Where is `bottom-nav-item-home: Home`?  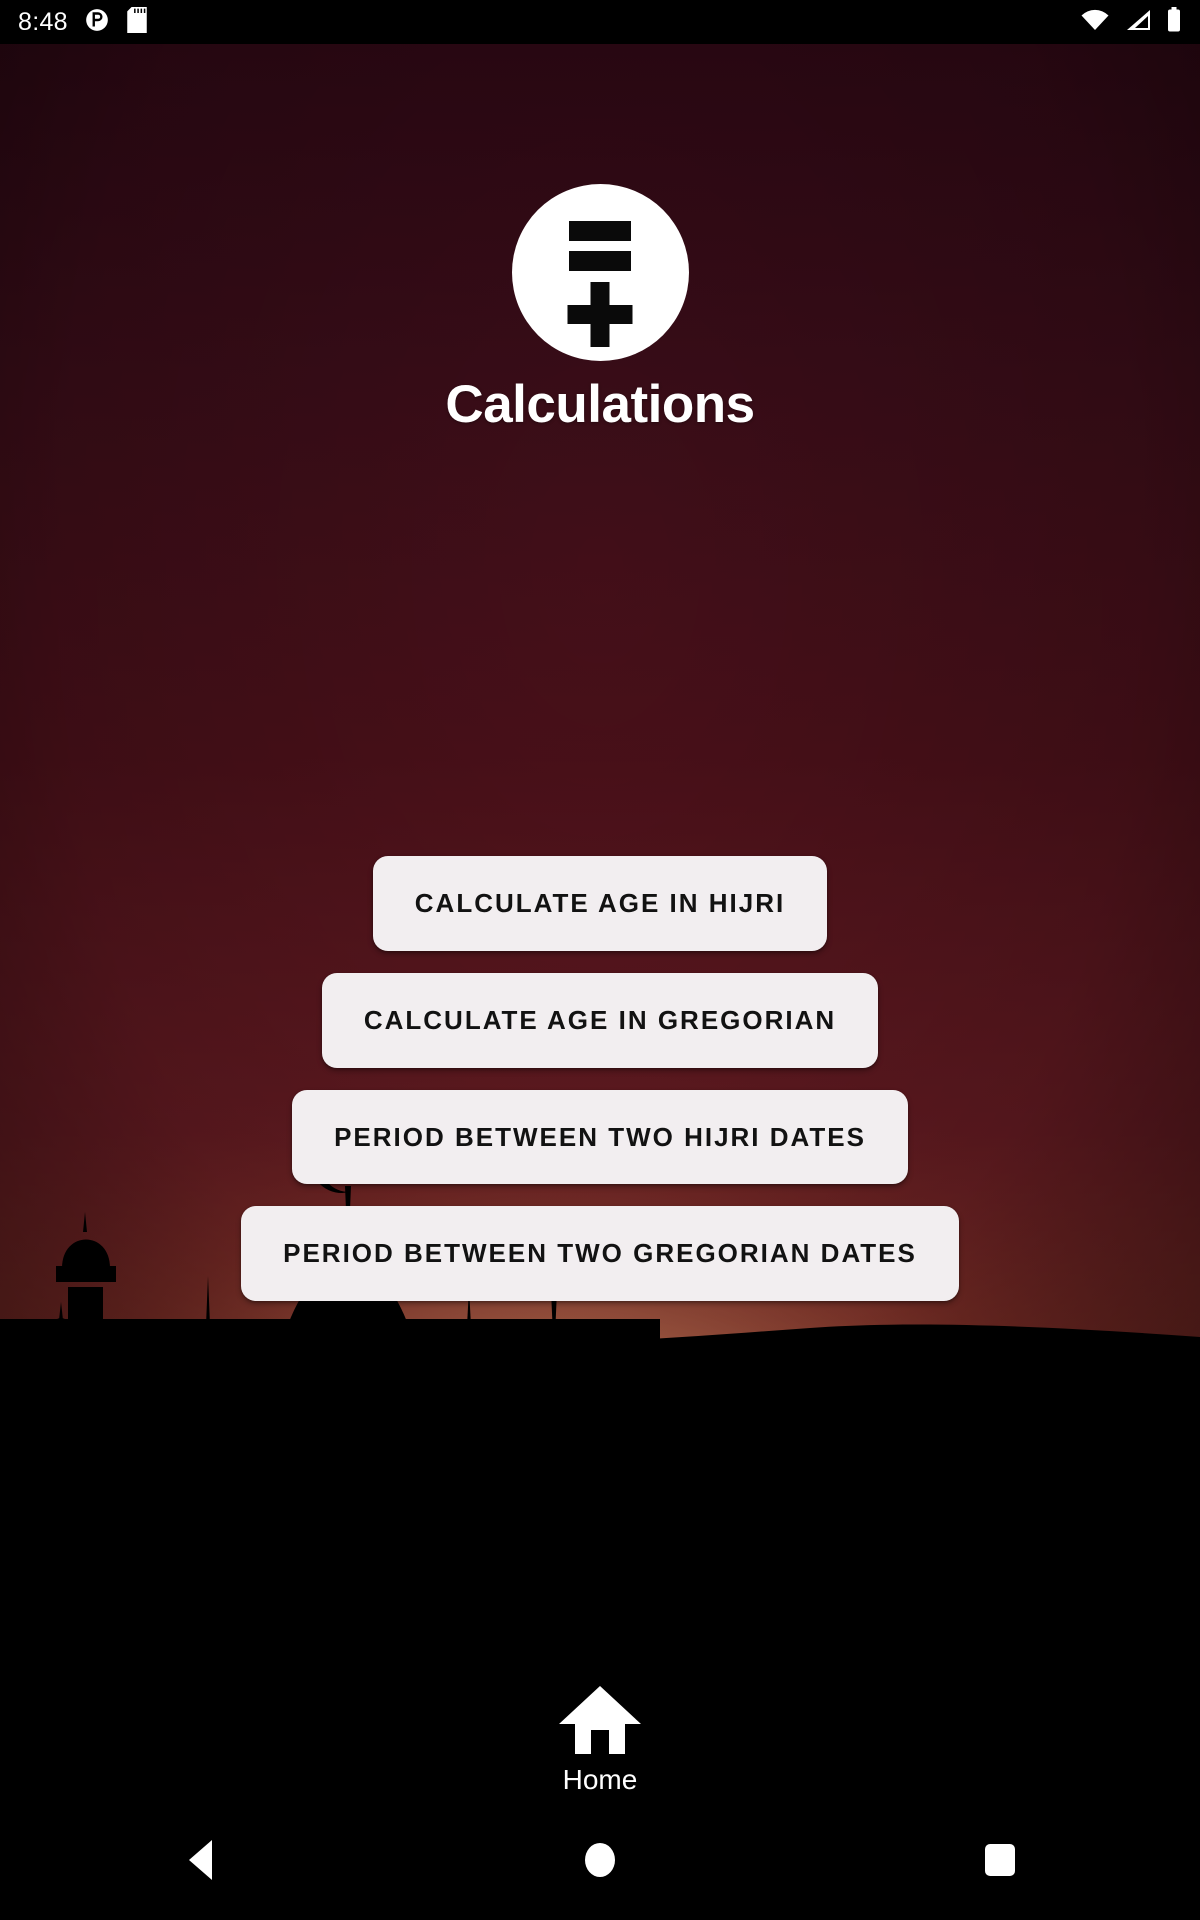
bottom-nav-item-home: Home is located at coordinates (600, 1740).